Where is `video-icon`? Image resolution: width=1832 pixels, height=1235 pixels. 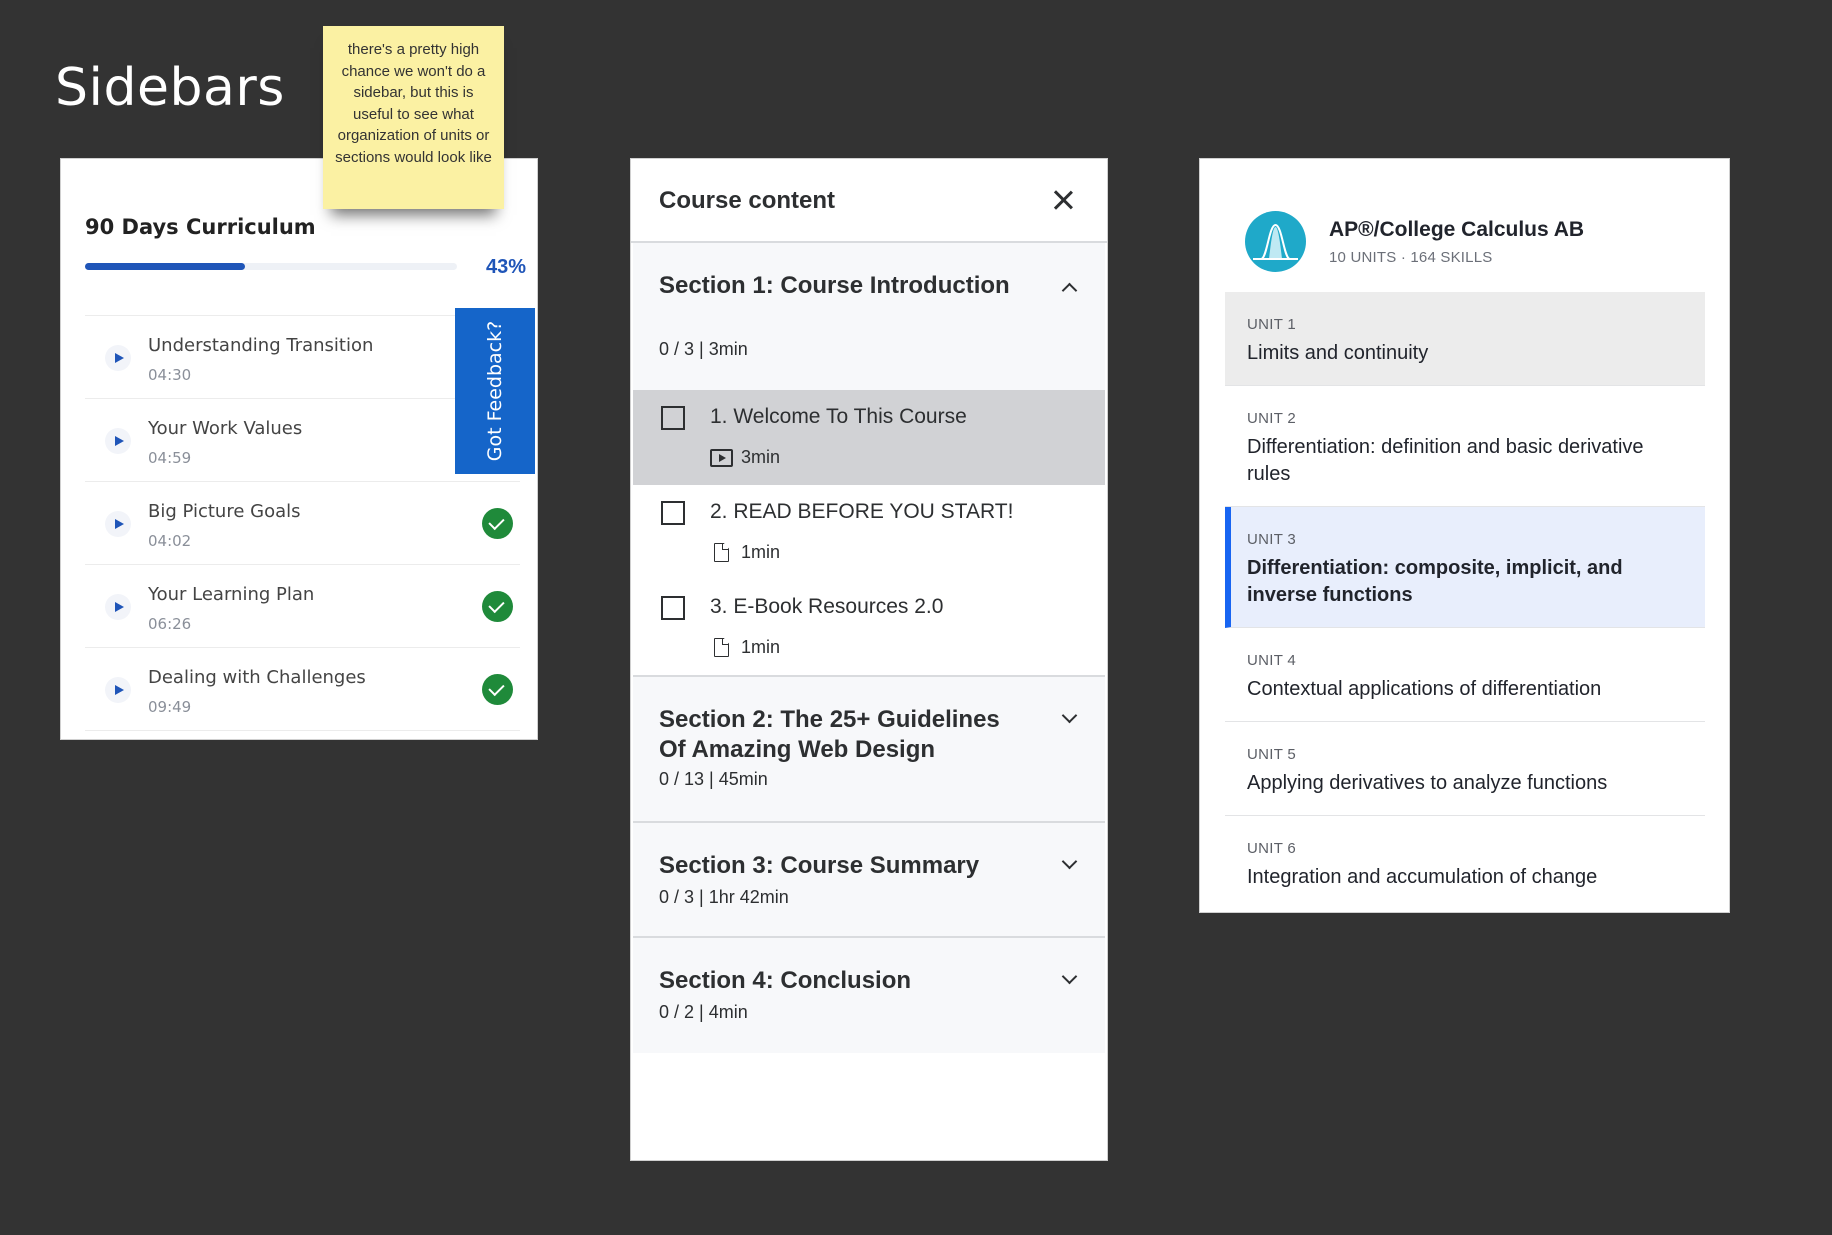 video-icon is located at coordinates (721, 457).